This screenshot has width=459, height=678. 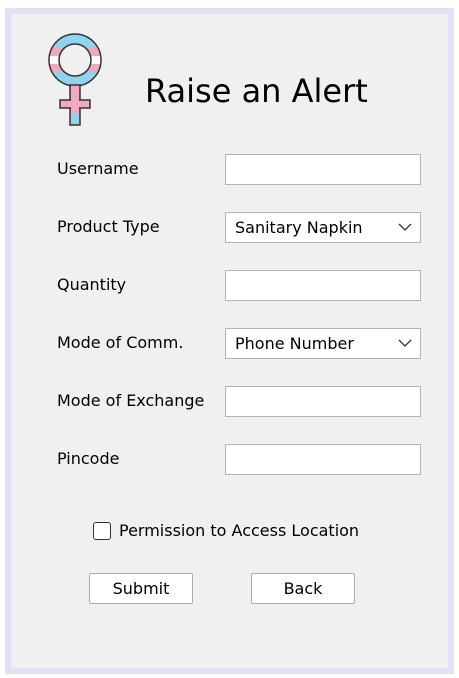 What do you see at coordinates (294, 343) in the screenshot?
I see `mode-of-comm-value: Phone Number` at bounding box center [294, 343].